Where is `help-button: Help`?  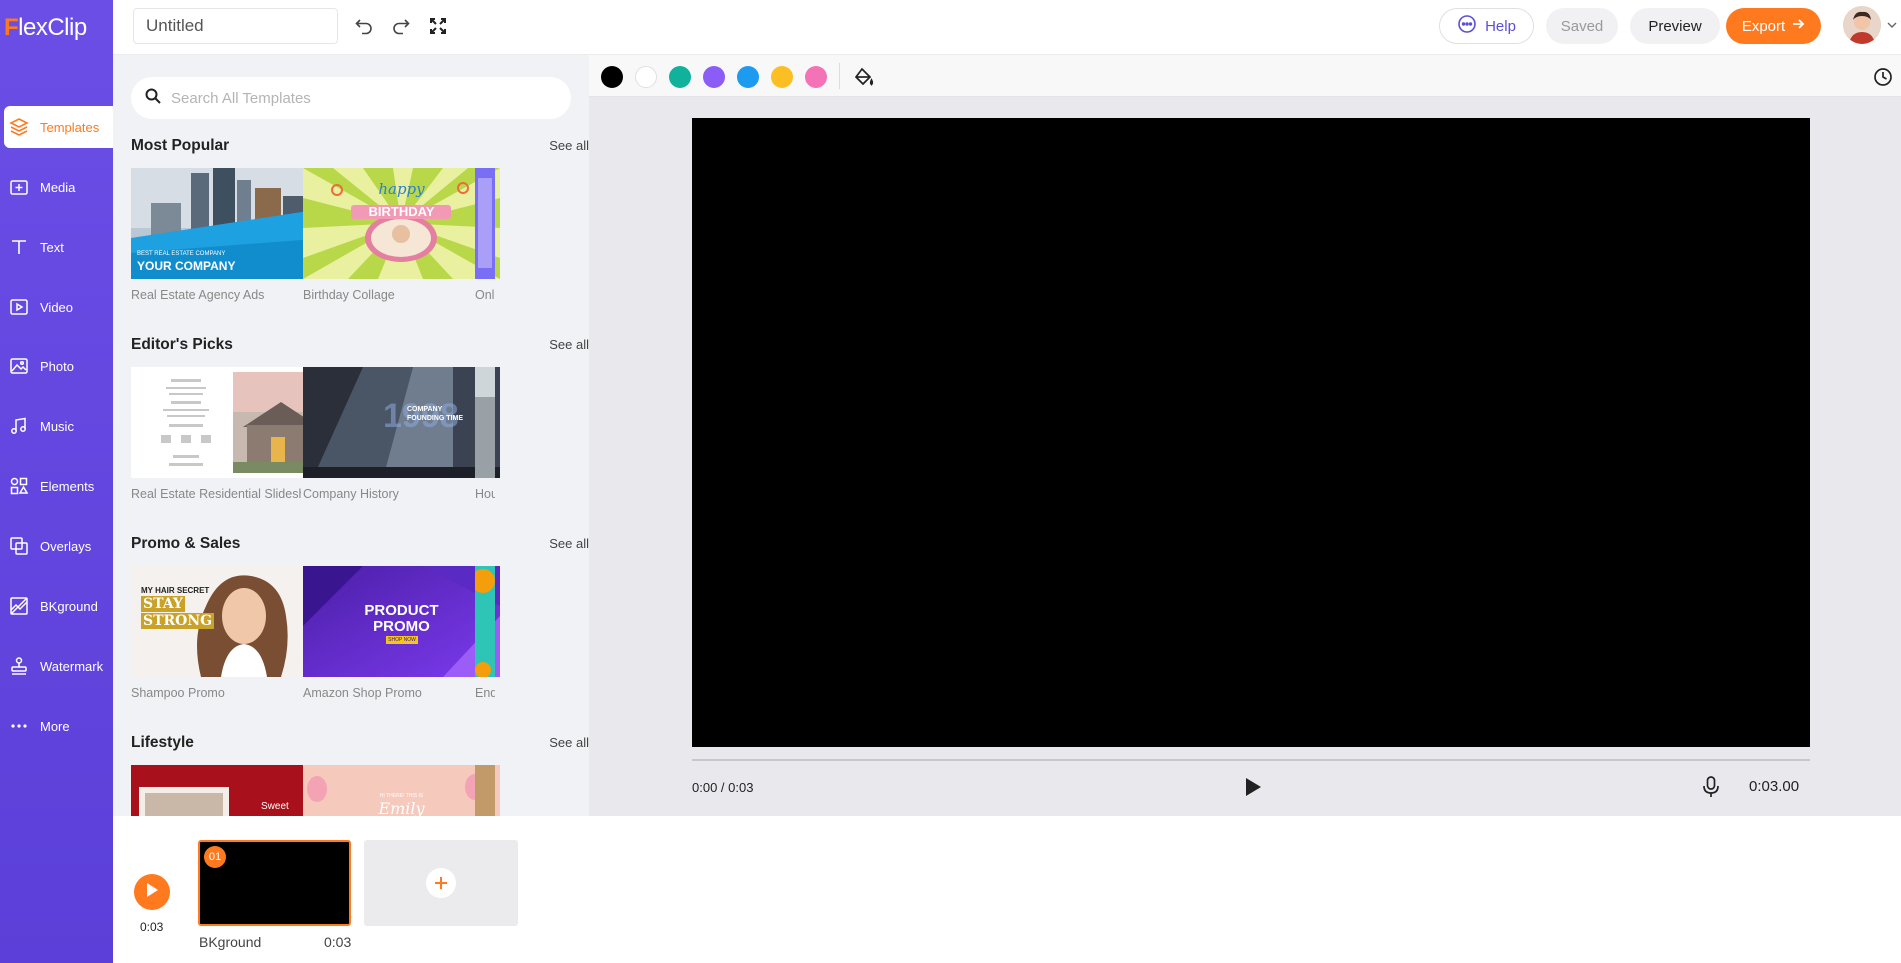 help-button: Help is located at coordinates (1486, 26).